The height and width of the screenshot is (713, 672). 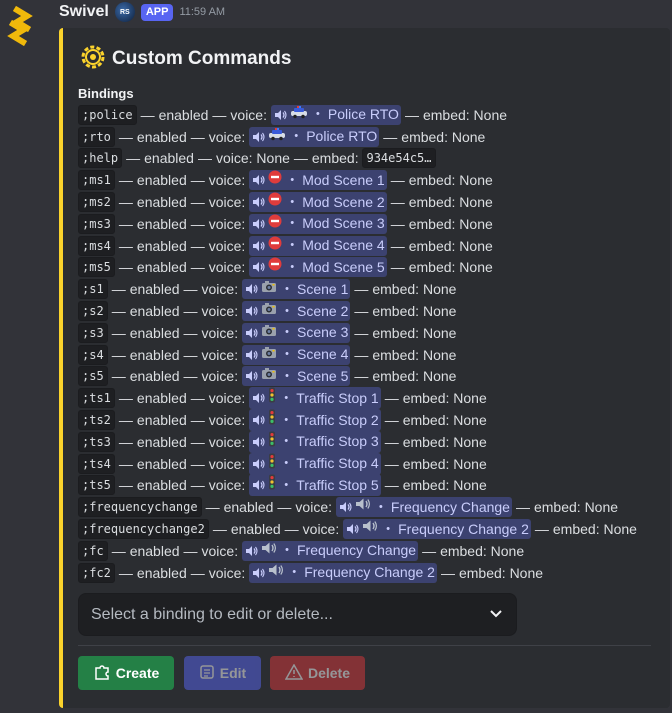 I want to click on edit-button: Edit, so click(x=222, y=673).